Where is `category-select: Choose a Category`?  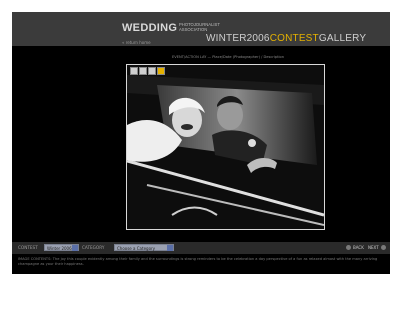
category-select: Choose a Category is located at coordinates (144, 247).